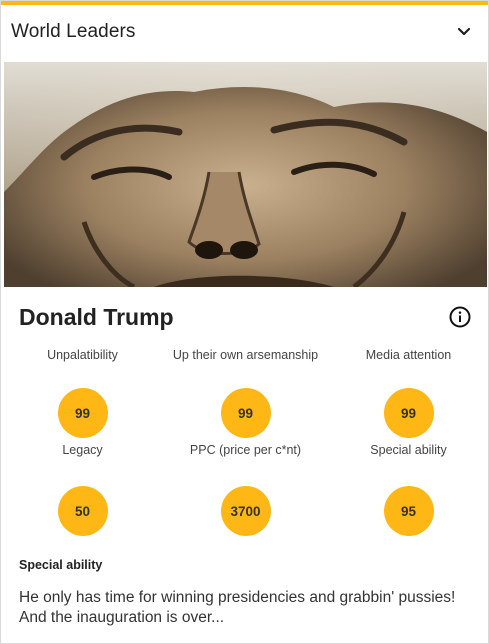  Describe the element at coordinates (408, 355) in the screenshot. I see `stat-label: Media attention` at that location.